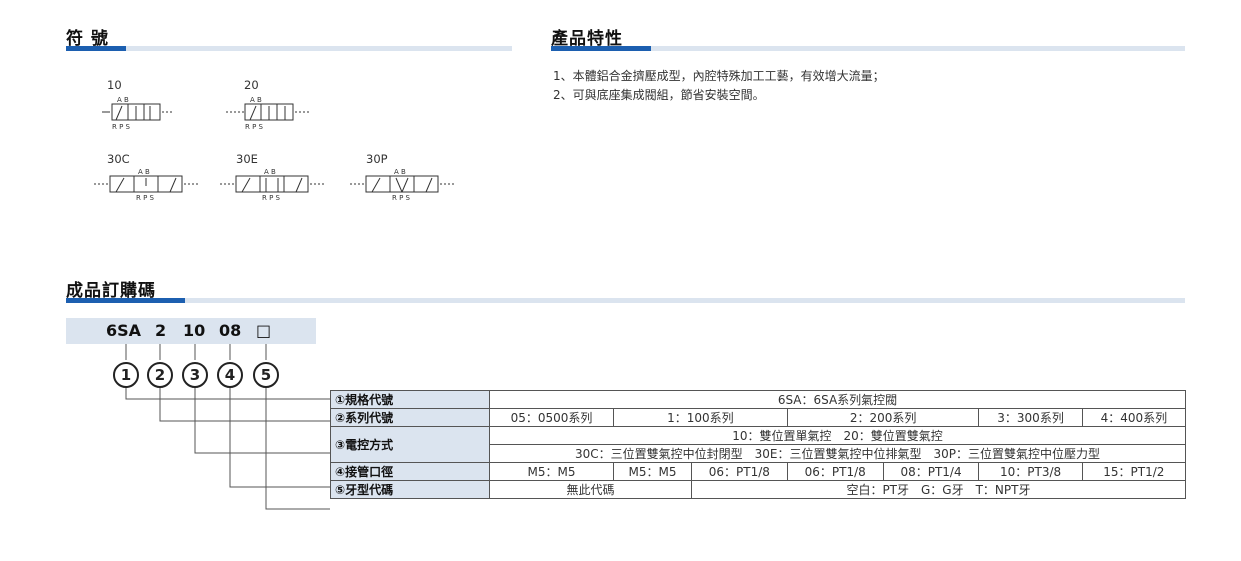  What do you see at coordinates (938, 489) in the screenshot?
I see `spec-cell: 空白：PT牙 G：G牙 T：NPT牙` at bounding box center [938, 489].